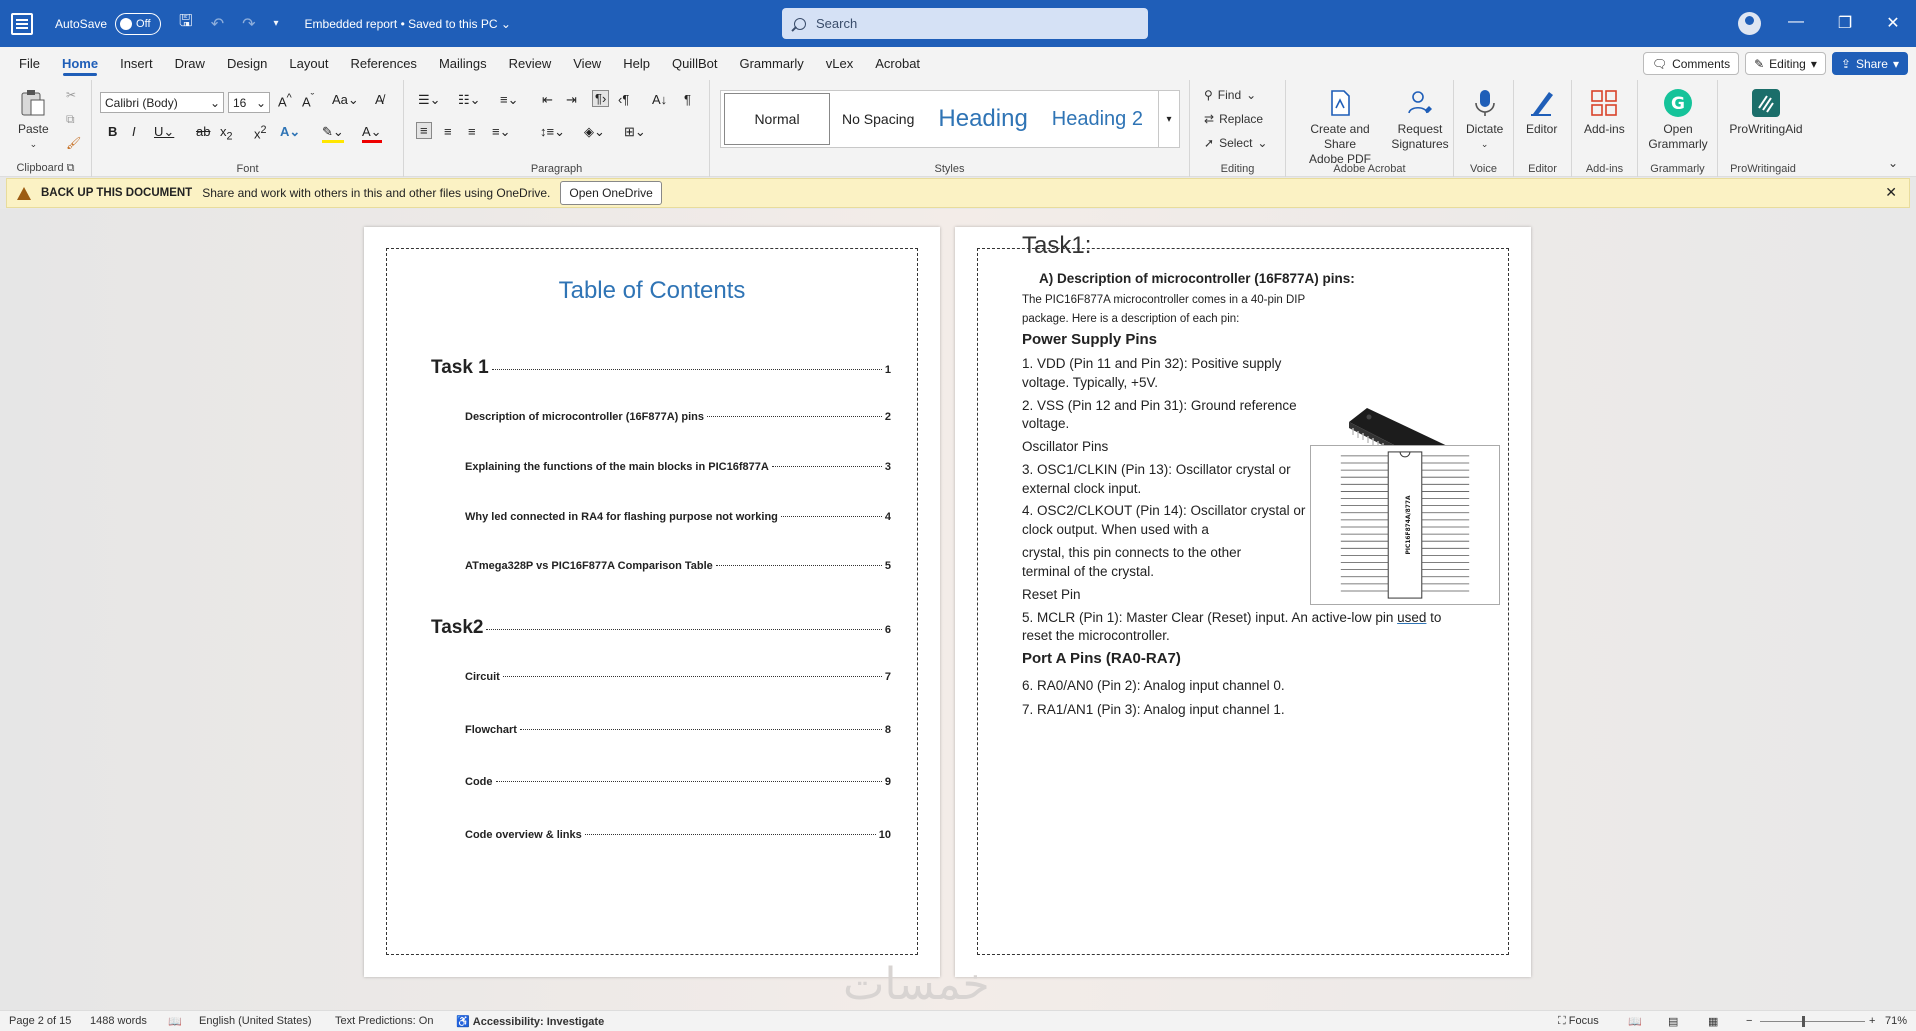  I want to click on tab-layout: Layout, so click(308, 63).